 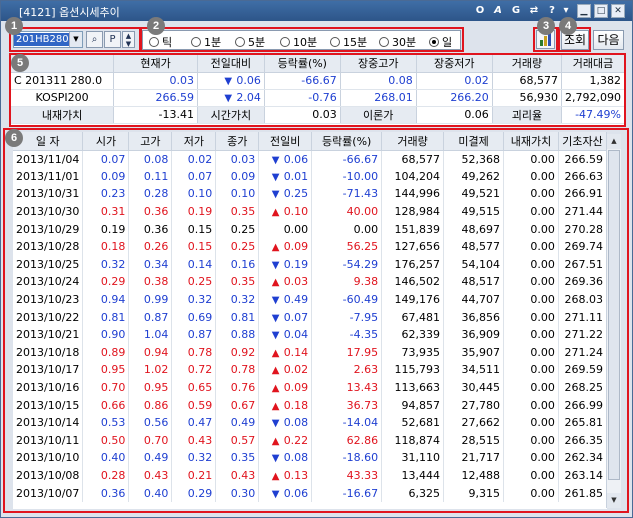 What do you see at coordinates (480, 11) in the screenshot?
I see `toolbar-o-icon: O` at bounding box center [480, 11].